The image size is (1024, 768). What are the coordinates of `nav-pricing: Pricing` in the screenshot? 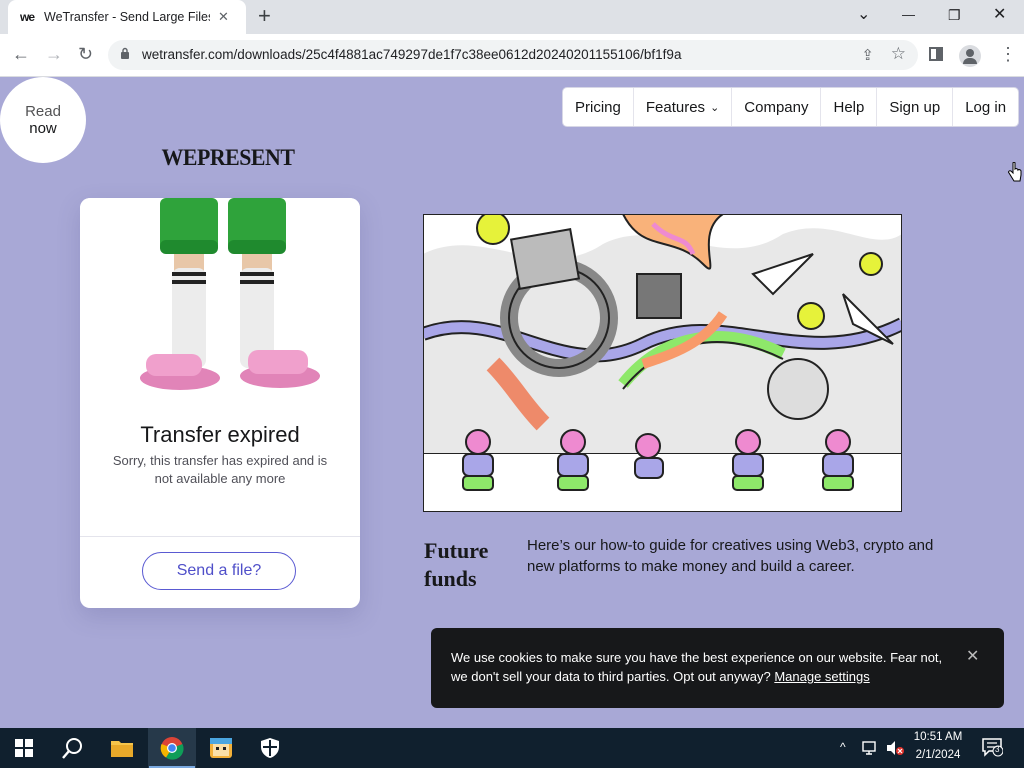 It's located at (598, 107).